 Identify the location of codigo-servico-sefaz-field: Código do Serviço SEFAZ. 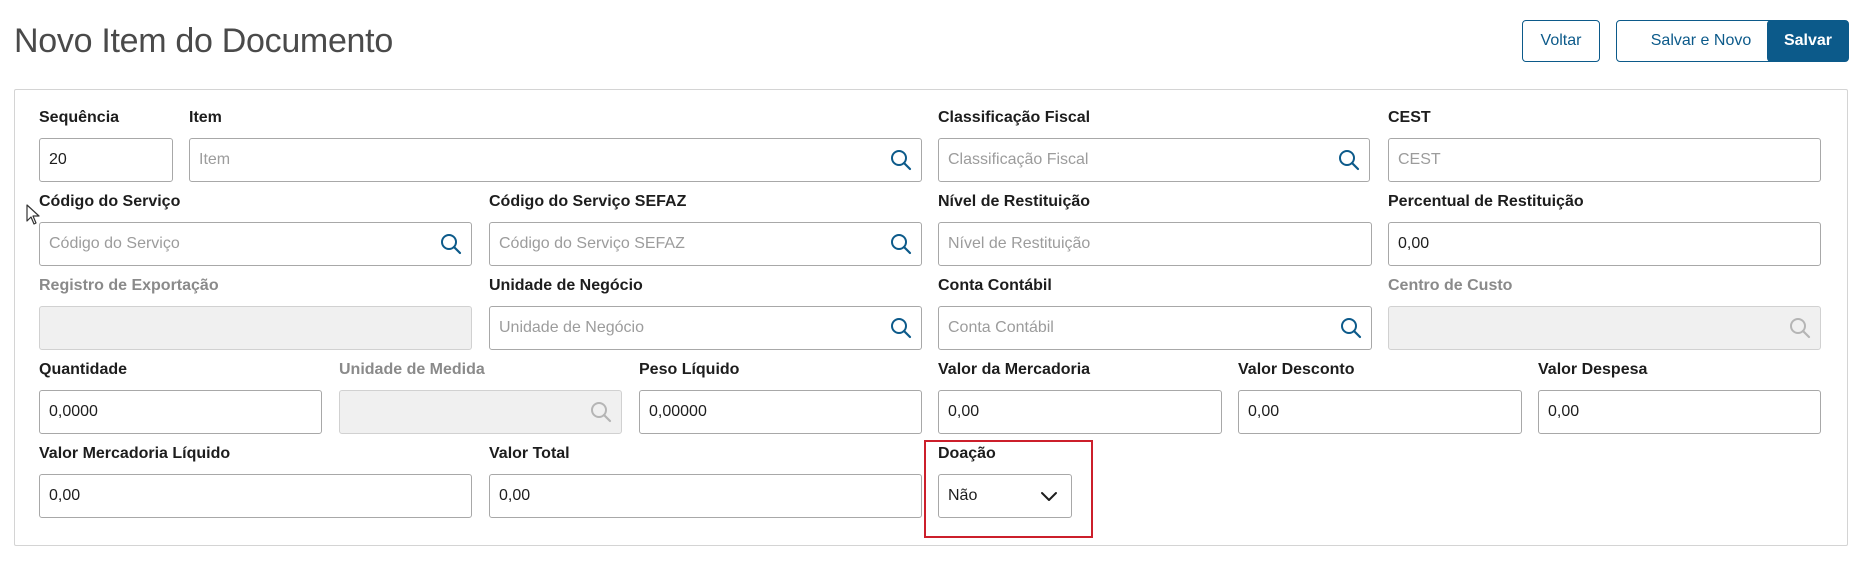
(705, 244).